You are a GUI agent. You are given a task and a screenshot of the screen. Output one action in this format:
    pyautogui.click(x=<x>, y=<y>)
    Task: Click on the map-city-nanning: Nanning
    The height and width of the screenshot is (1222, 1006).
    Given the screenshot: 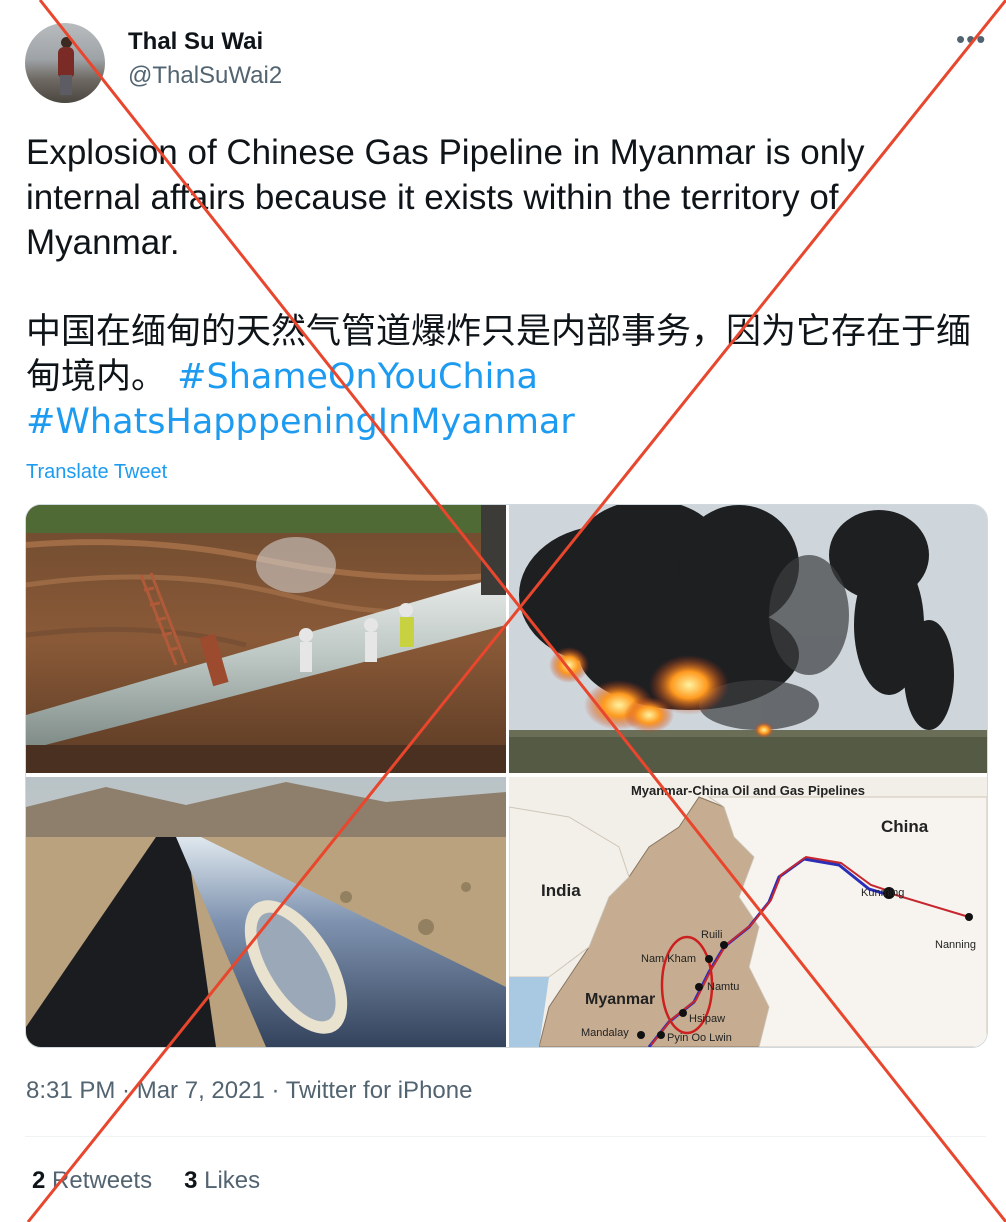 What is the action you would take?
    pyautogui.click(x=955, y=945)
    